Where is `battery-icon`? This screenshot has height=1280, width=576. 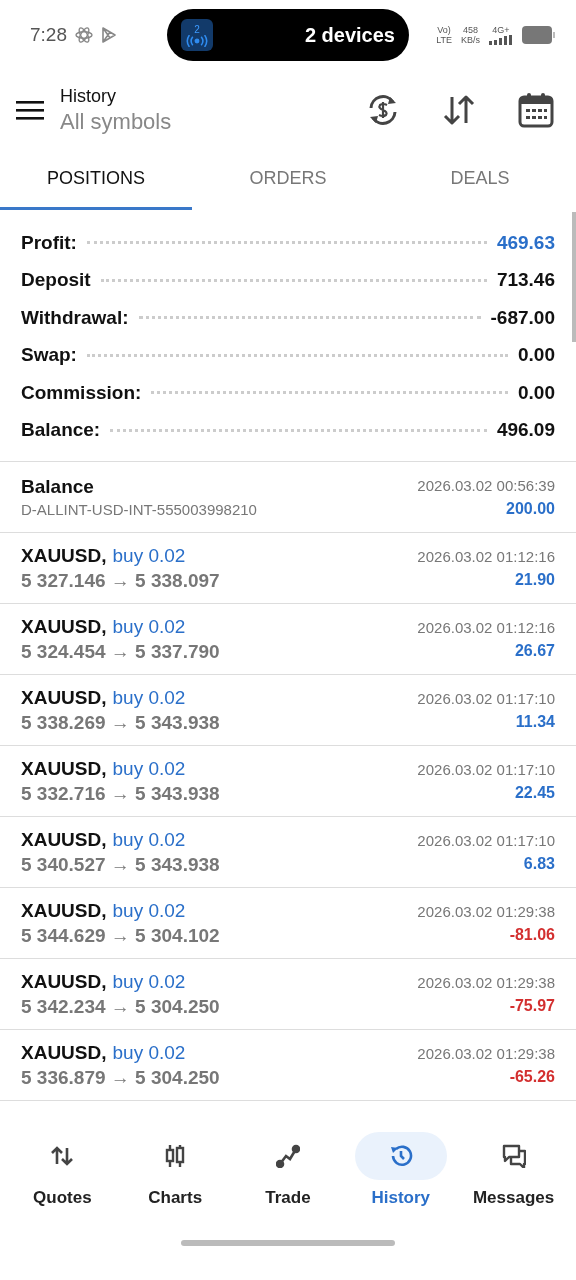
battery-icon is located at coordinates (539, 35).